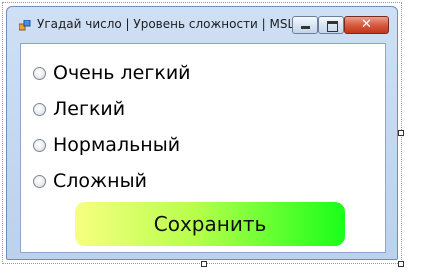 This screenshot has width=421, height=277. Describe the element at coordinates (305, 27) in the screenshot. I see `minimize-icon` at that location.